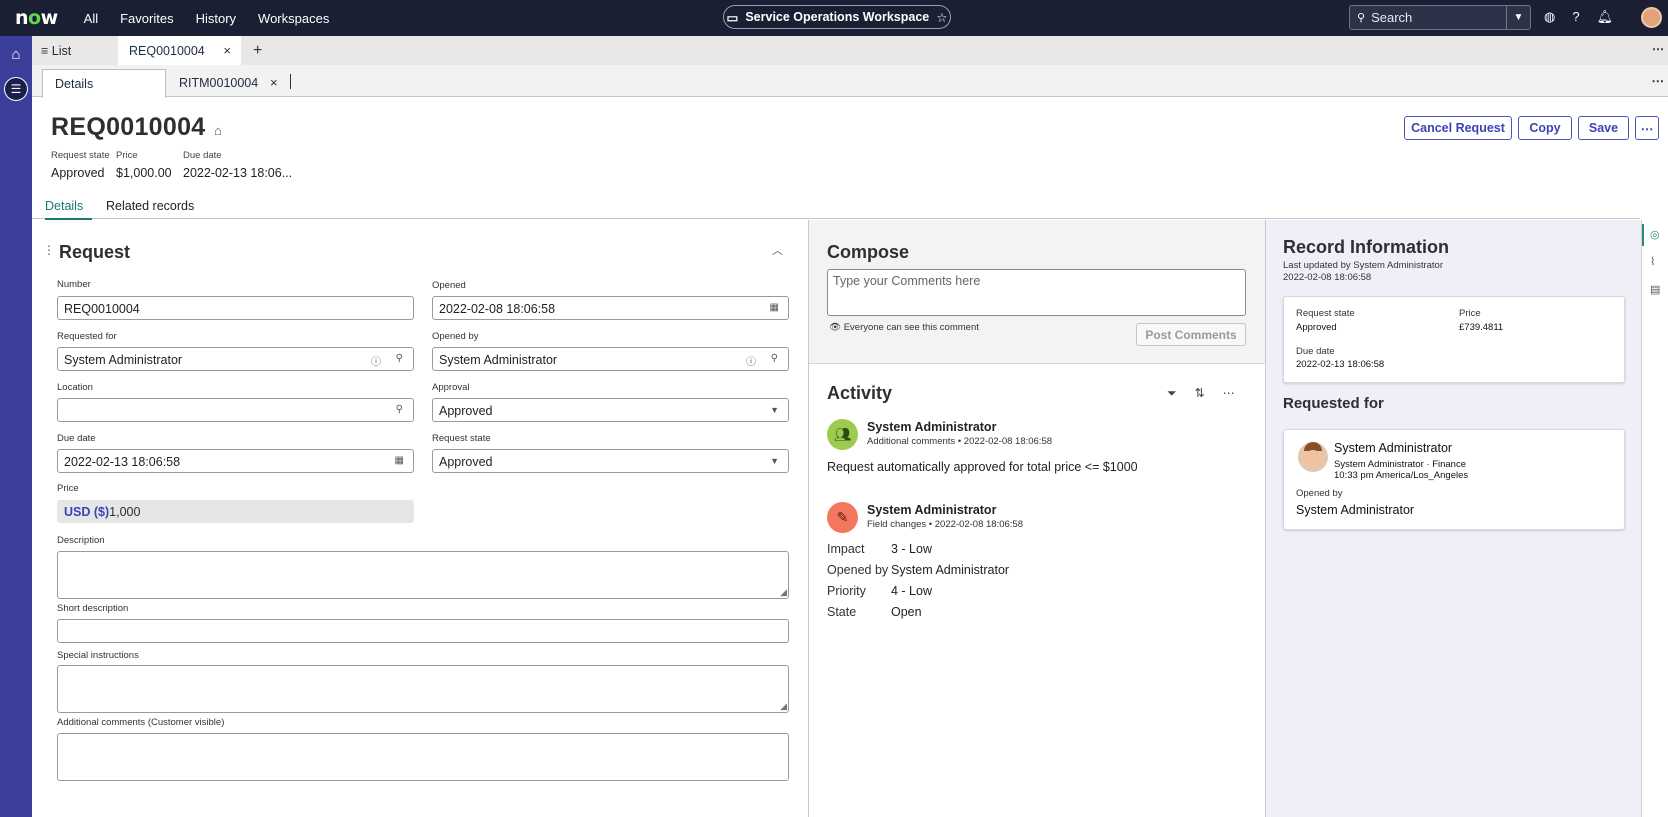 The image size is (1668, 817). I want to click on eye-icon: 👁︎, so click(836, 327).